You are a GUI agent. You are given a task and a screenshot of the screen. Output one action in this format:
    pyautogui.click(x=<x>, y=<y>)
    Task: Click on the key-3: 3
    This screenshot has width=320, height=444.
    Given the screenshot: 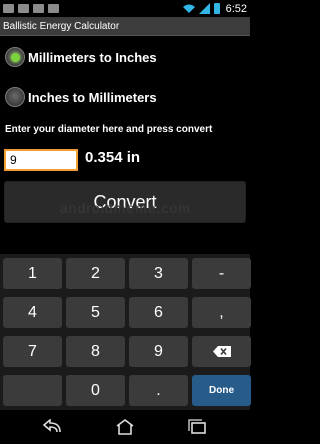 What is the action you would take?
    pyautogui.click(x=158, y=273)
    